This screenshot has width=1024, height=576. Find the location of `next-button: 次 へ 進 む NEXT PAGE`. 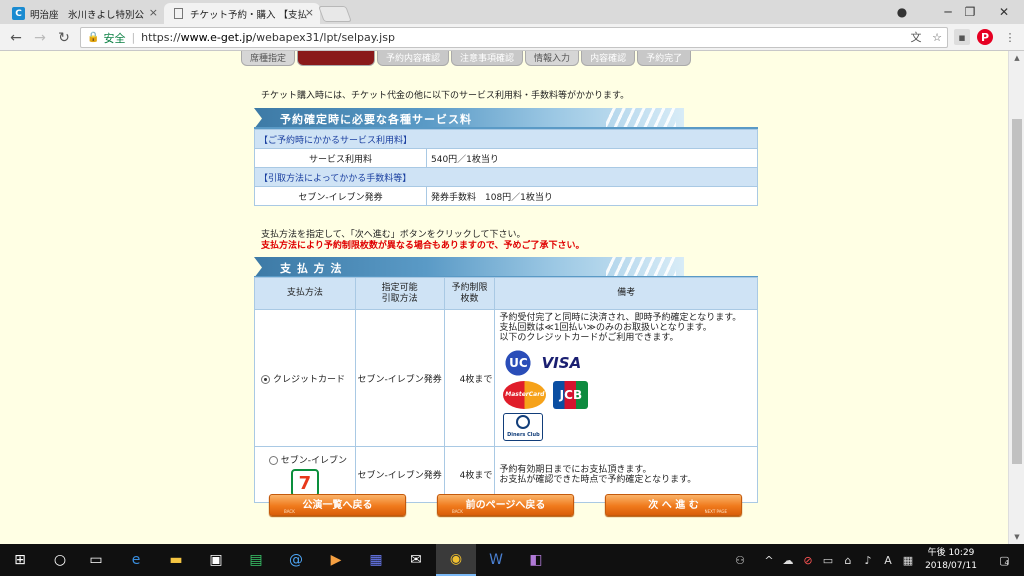

next-button: 次 へ 進 む NEXT PAGE is located at coordinates (673, 505).